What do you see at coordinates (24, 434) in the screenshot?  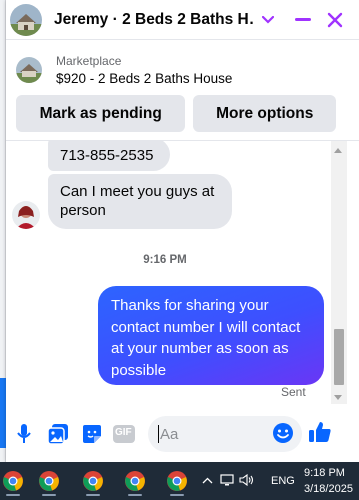 I see `microphone-icon` at bounding box center [24, 434].